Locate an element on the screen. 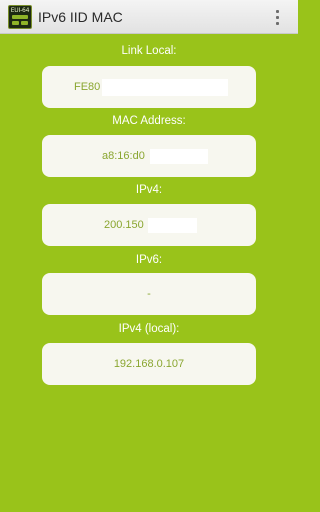 Image resolution: width=320 pixels, height=512 pixels. ipv4-local-value: 192.168.0.107 is located at coordinates (149, 364).